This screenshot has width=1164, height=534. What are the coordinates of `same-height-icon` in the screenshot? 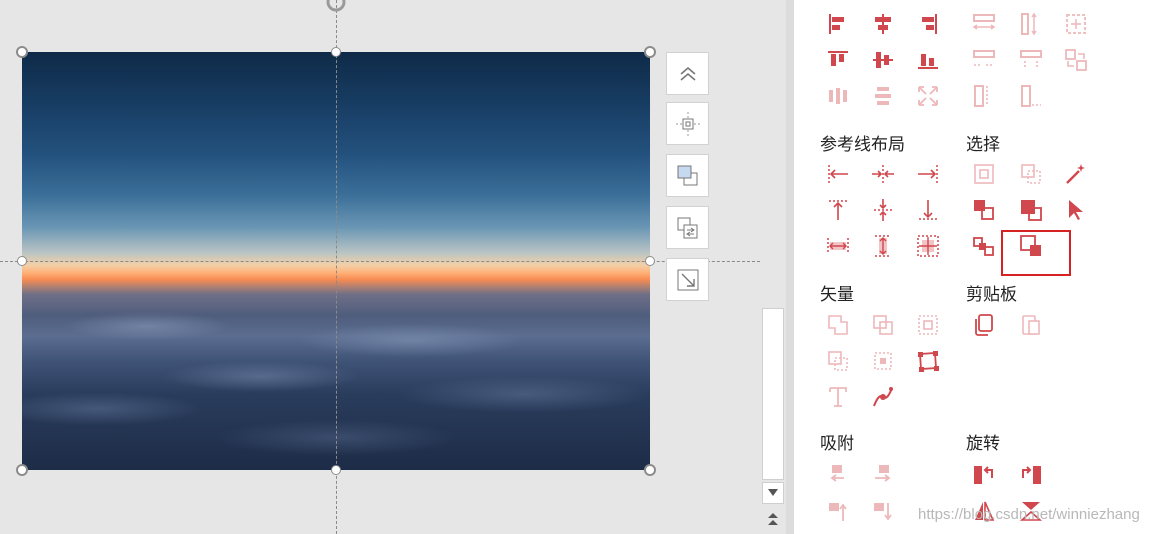 It's located at (1031, 24).